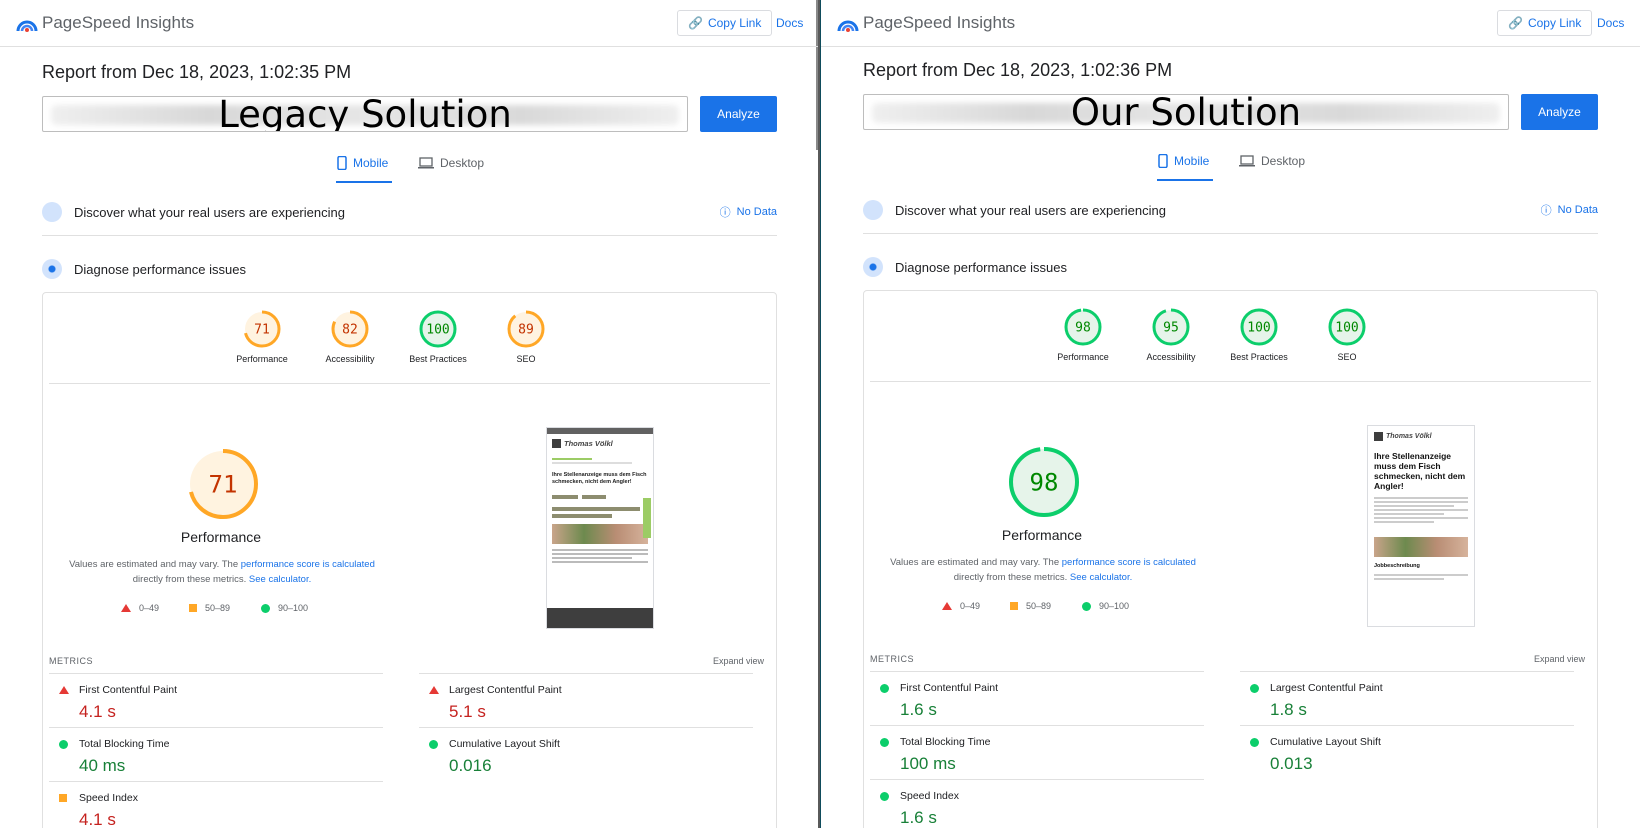  I want to click on metric-total-blocking-time: Total Blocking Time 100 ms, so click(1037, 752).